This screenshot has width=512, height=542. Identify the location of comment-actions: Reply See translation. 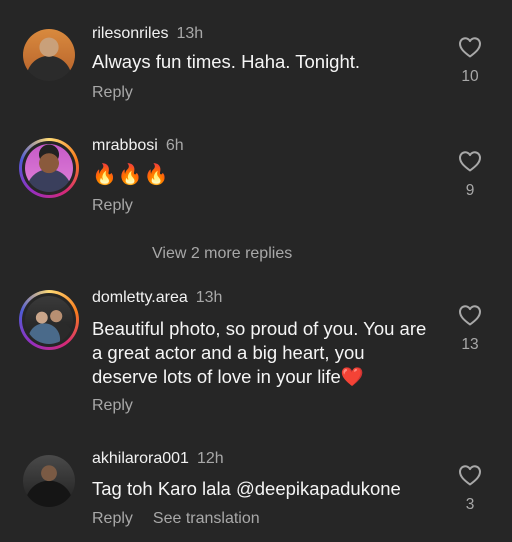
(186, 519).